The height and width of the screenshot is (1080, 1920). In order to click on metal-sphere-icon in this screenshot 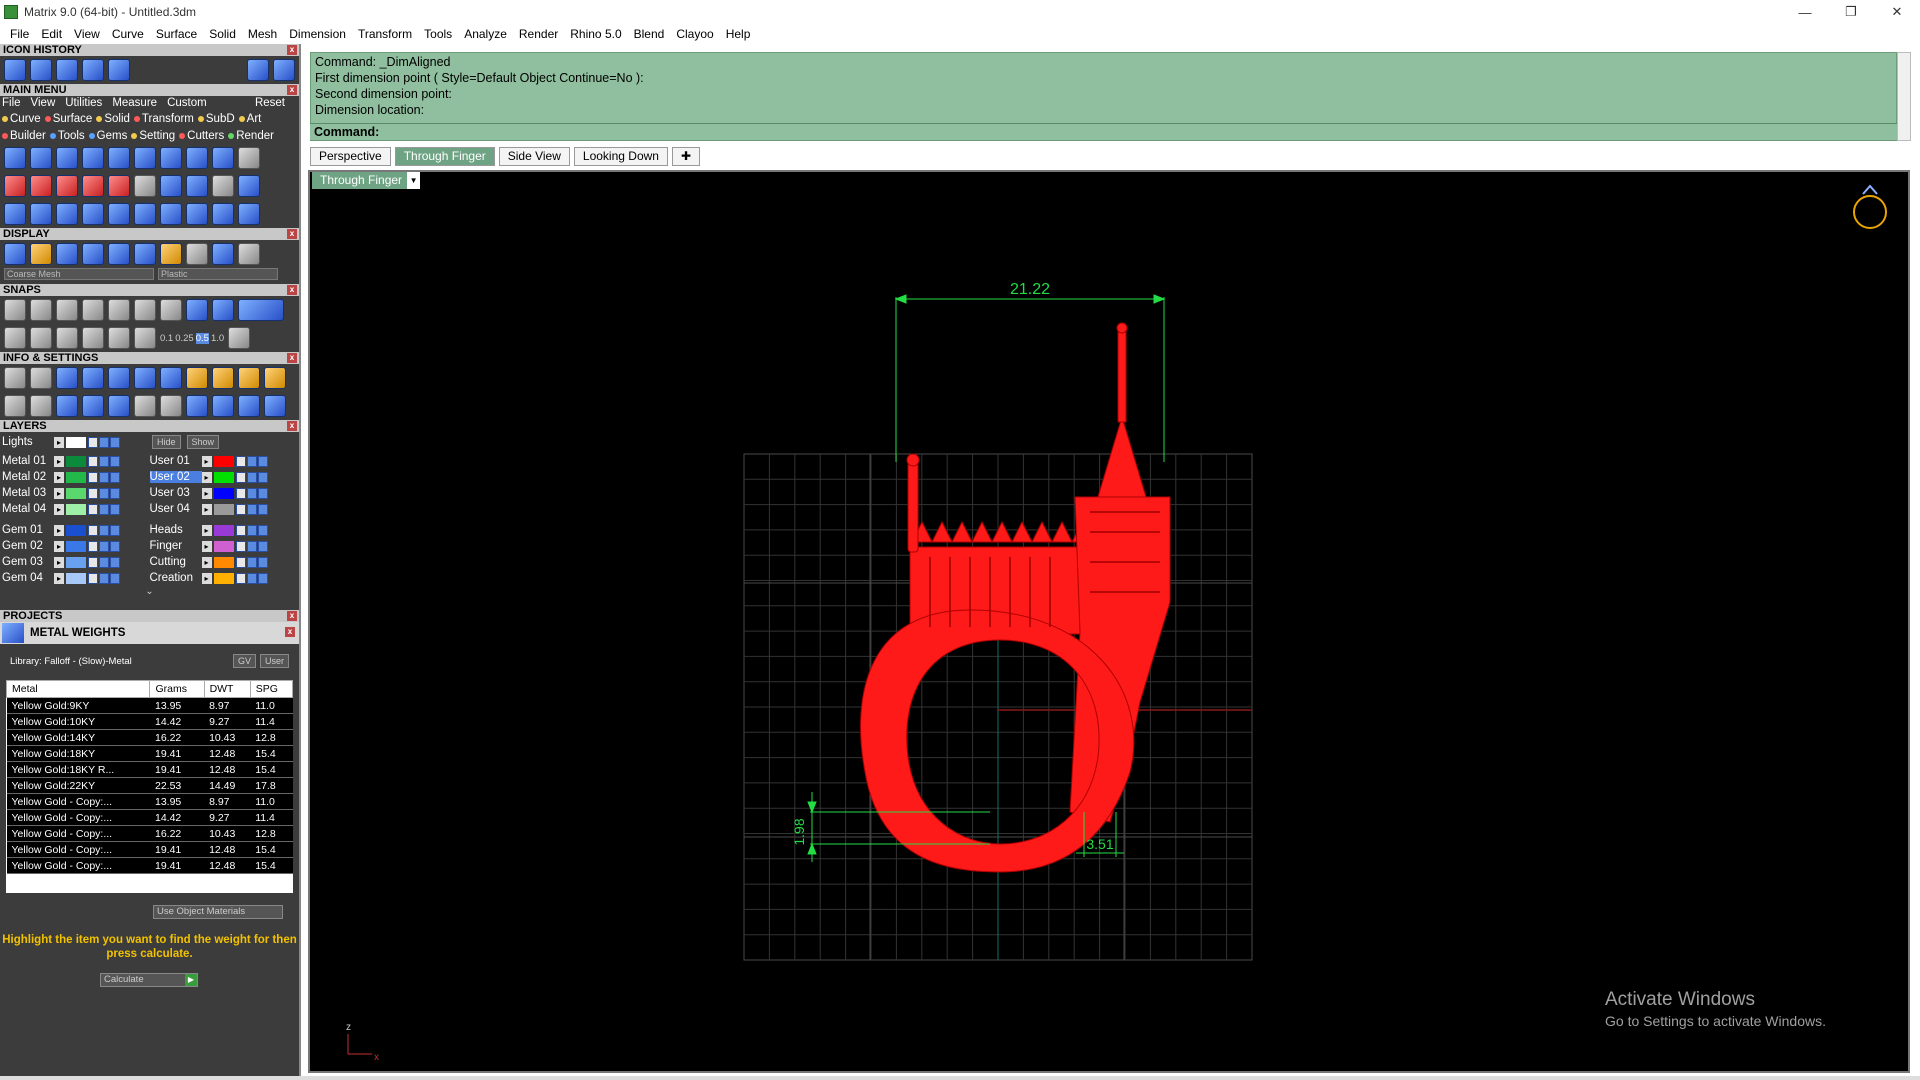, I will do `click(93, 254)`.